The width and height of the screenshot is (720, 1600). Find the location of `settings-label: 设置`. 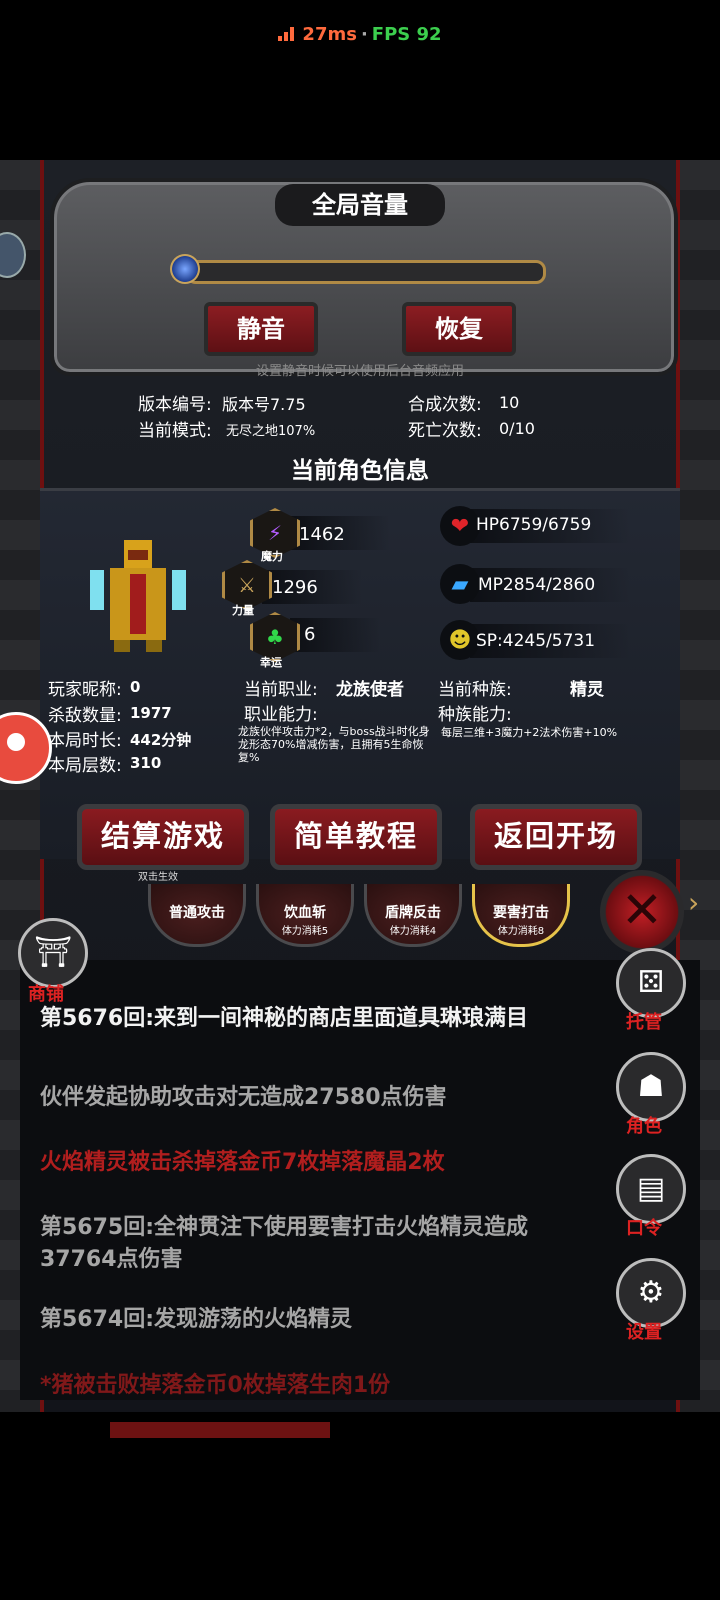

settings-label: 设置 is located at coordinates (644, 1331).